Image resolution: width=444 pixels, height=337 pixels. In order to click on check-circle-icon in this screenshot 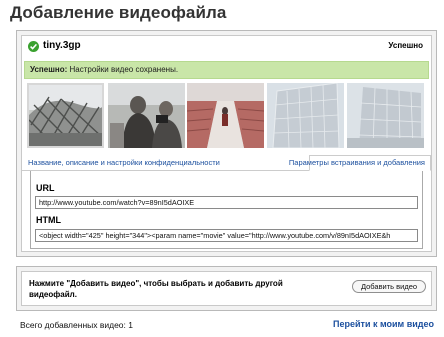, I will do `click(33, 46)`.